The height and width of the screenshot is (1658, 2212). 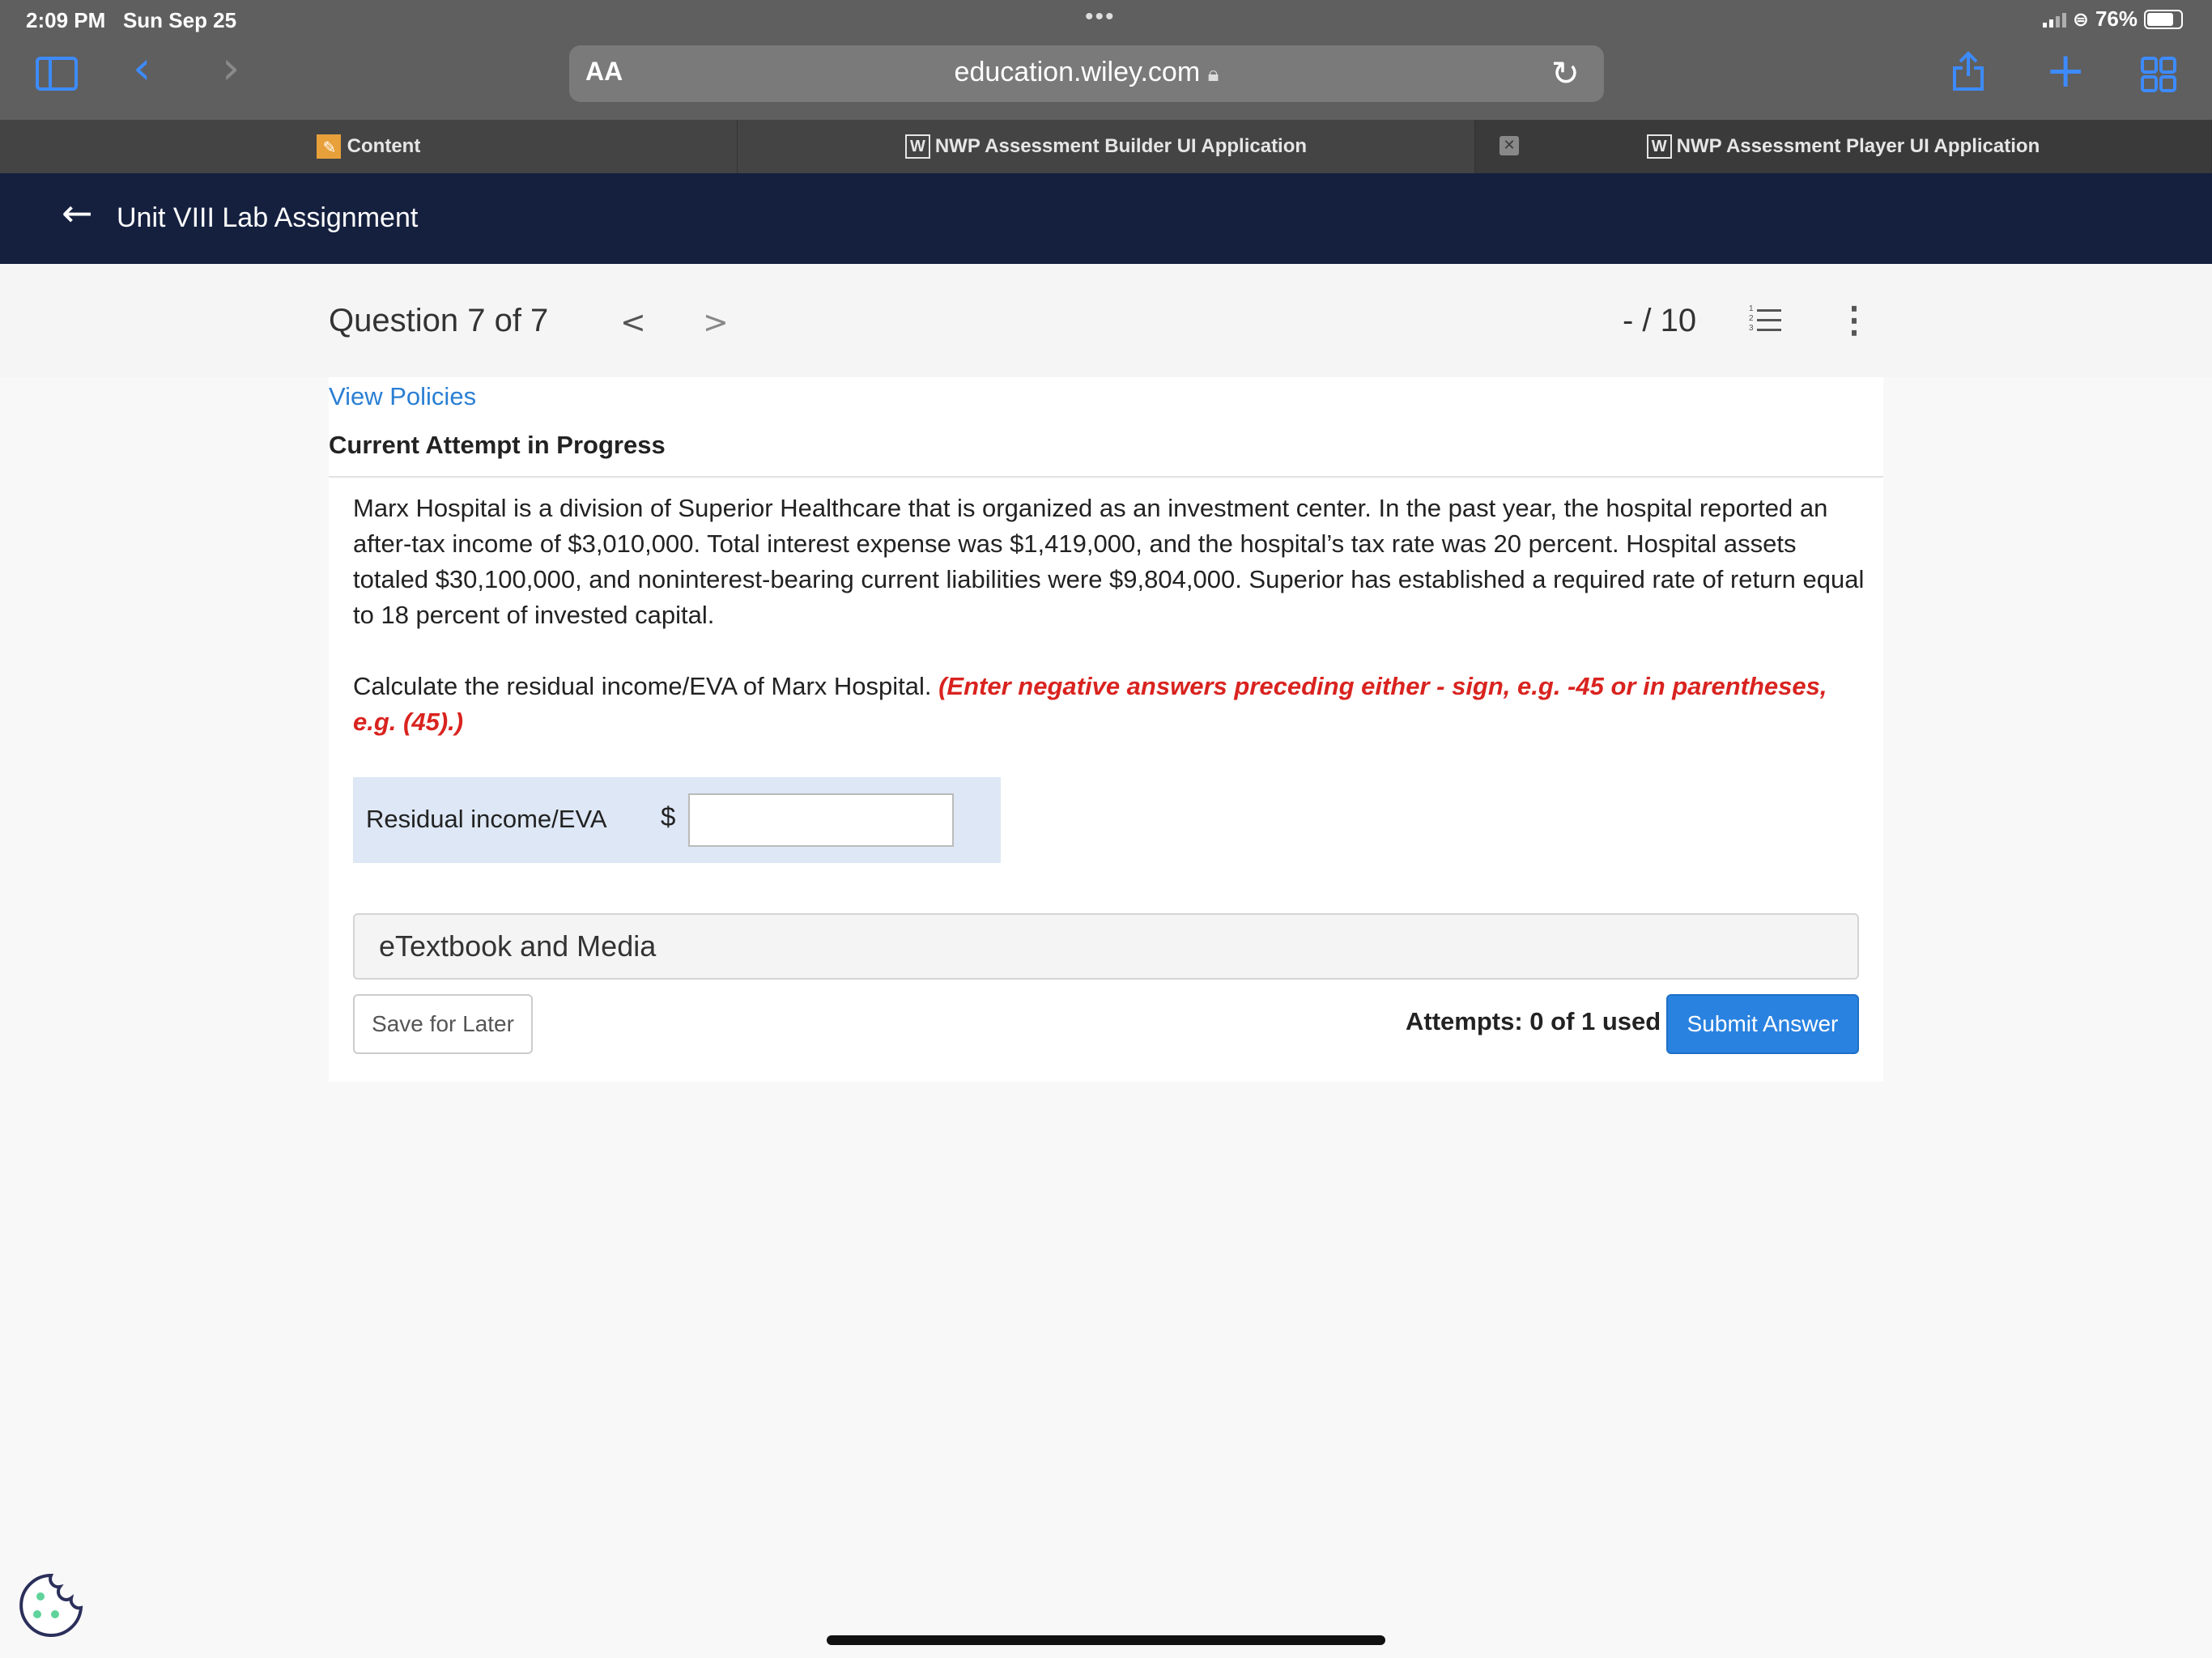 What do you see at coordinates (2081, 19) in the screenshot?
I see `wifi-icon: ⊜` at bounding box center [2081, 19].